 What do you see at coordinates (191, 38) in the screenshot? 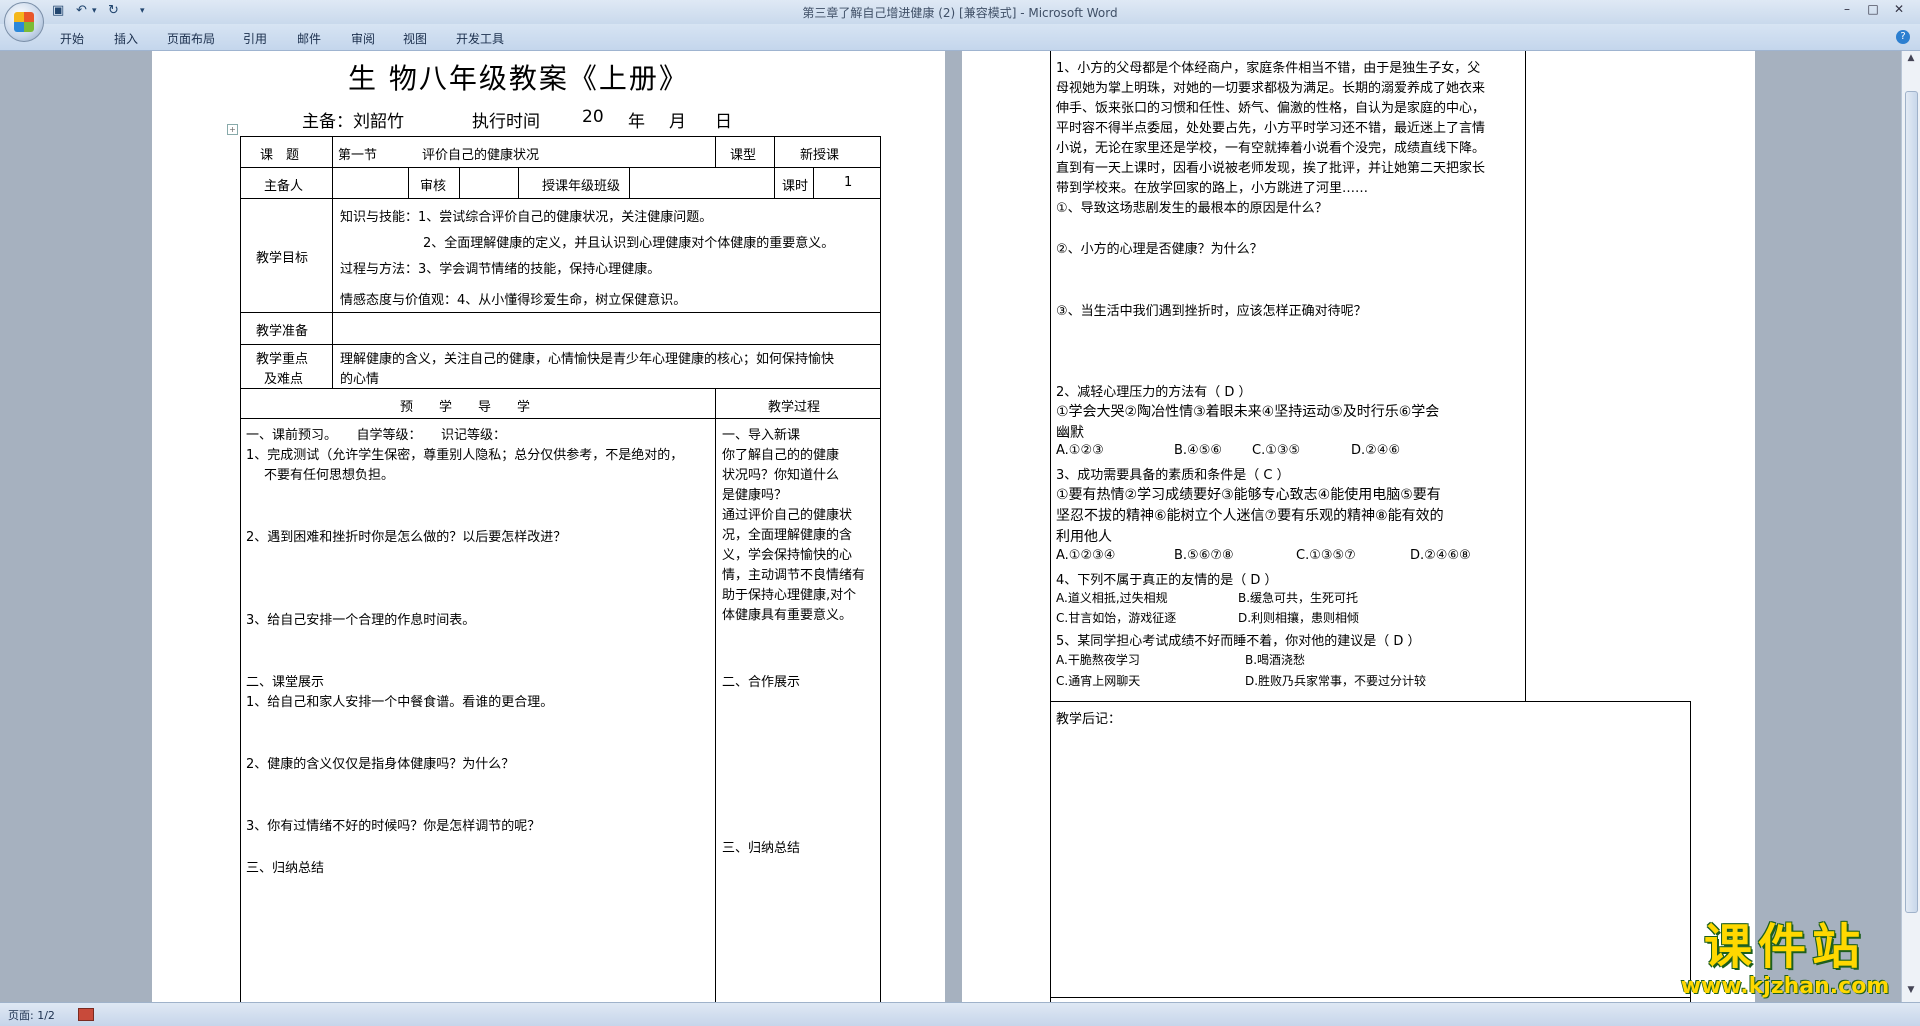
I see `tab-page-layout: 页面布局` at bounding box center [191, 38].